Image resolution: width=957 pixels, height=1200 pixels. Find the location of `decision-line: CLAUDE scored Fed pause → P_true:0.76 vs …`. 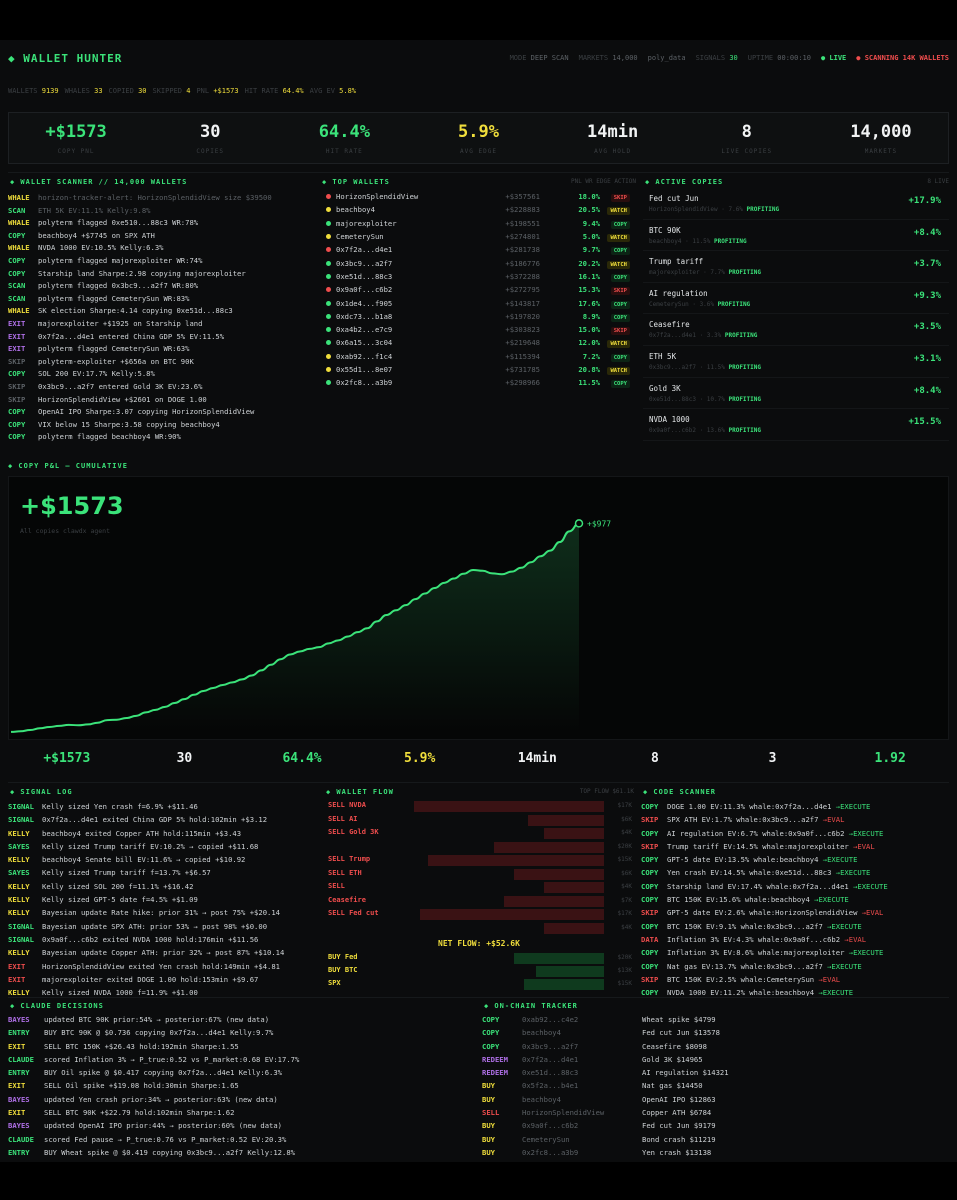

decision-line: CLAUDE scored Fed pause → P_true:0.76 vs … is located at coordinates (242, 1139).